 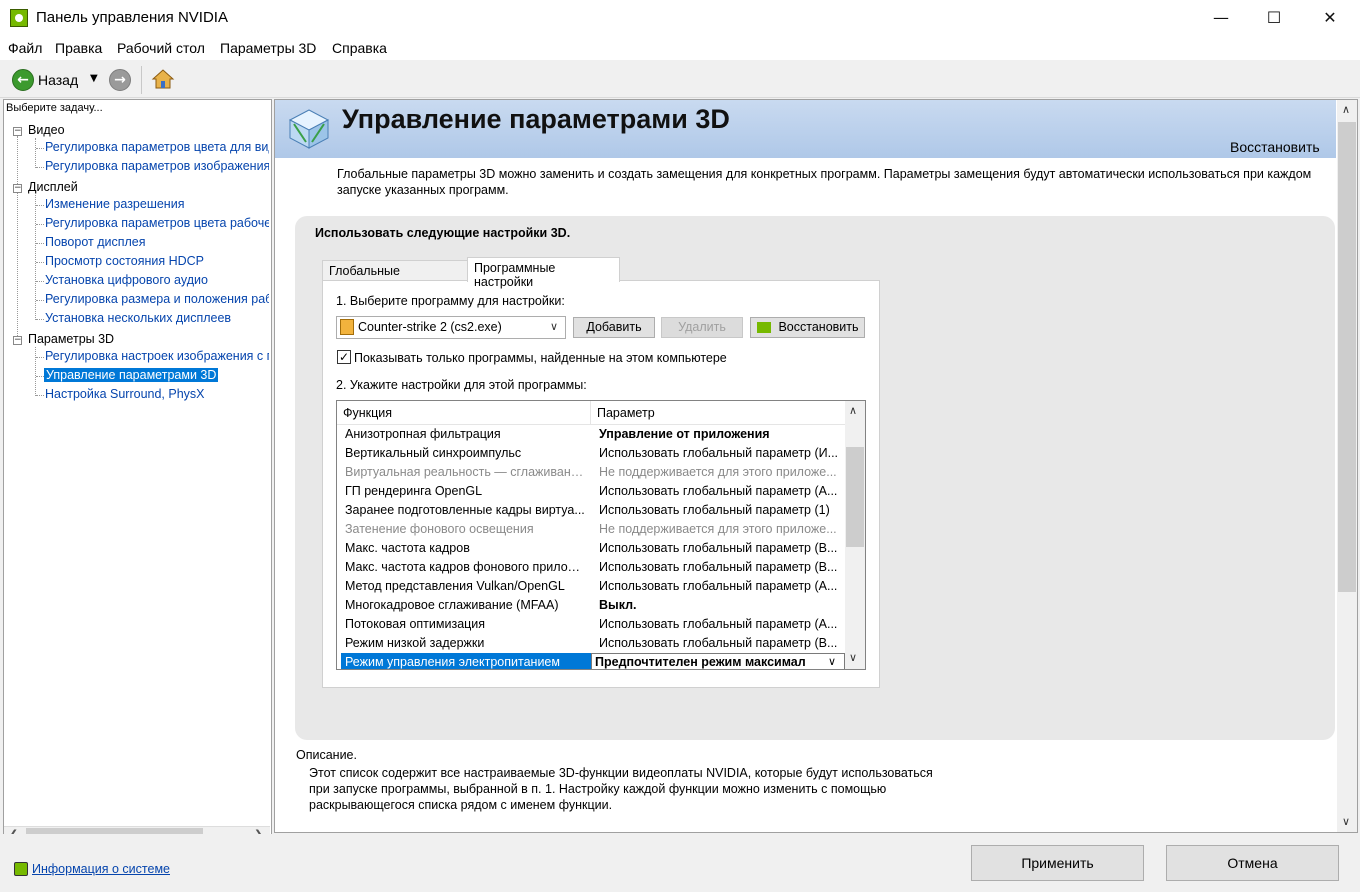 What do you see at coordinates (450, 301) in the screenshot?
I see `step1-label: 1. Выберите программу для настройки:` at bounding box center [450, 301].